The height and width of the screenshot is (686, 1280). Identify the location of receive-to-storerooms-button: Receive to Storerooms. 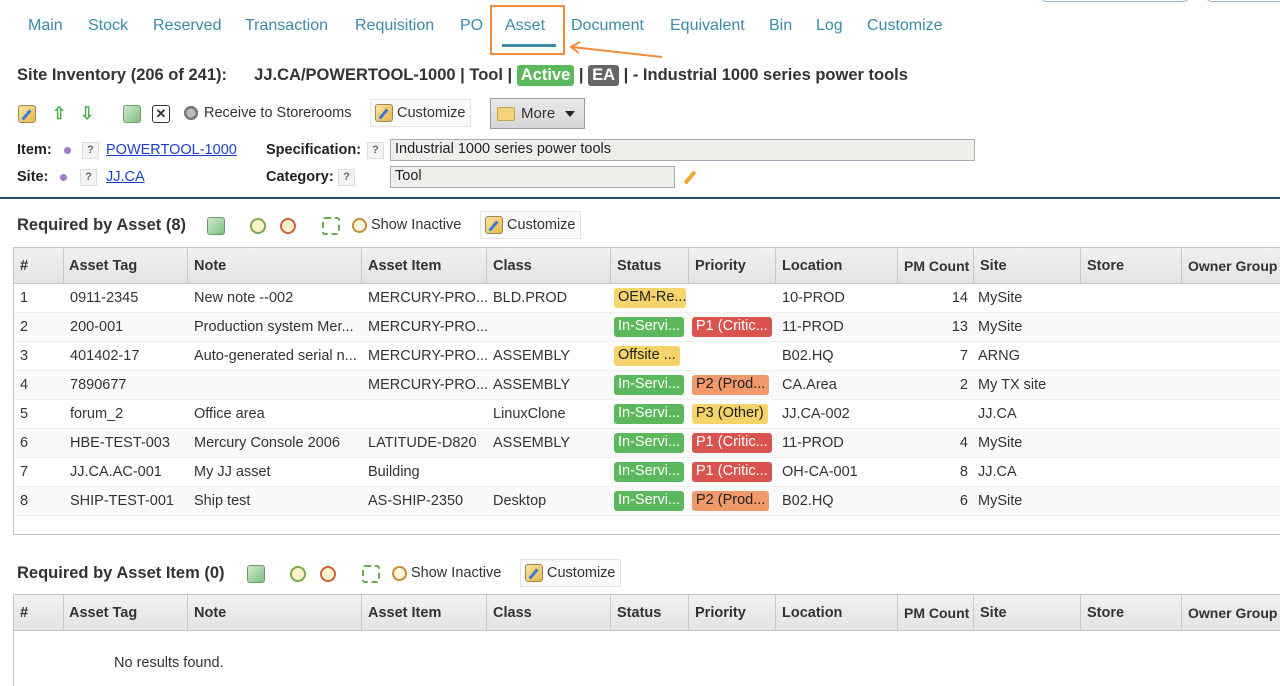
(266, 113).